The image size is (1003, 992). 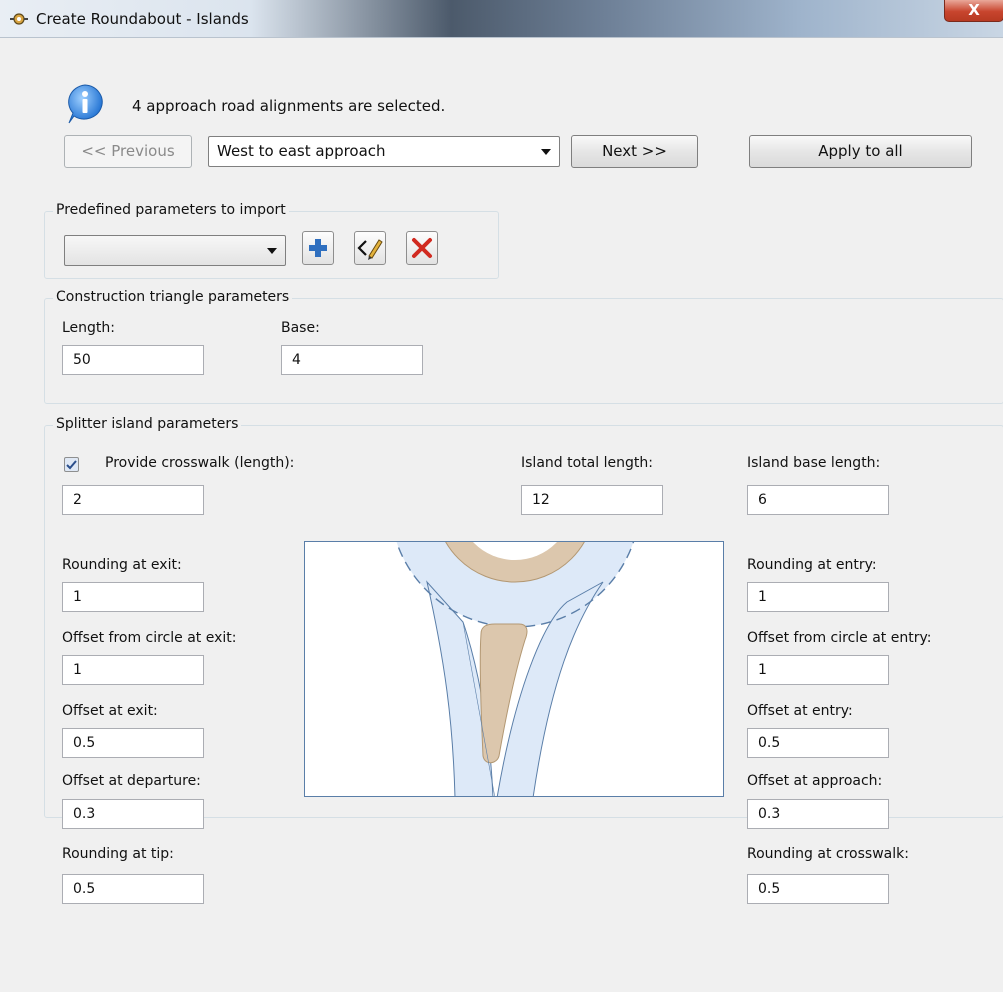 I want to click on next-button: Next >>, so click(x=634, y=151).